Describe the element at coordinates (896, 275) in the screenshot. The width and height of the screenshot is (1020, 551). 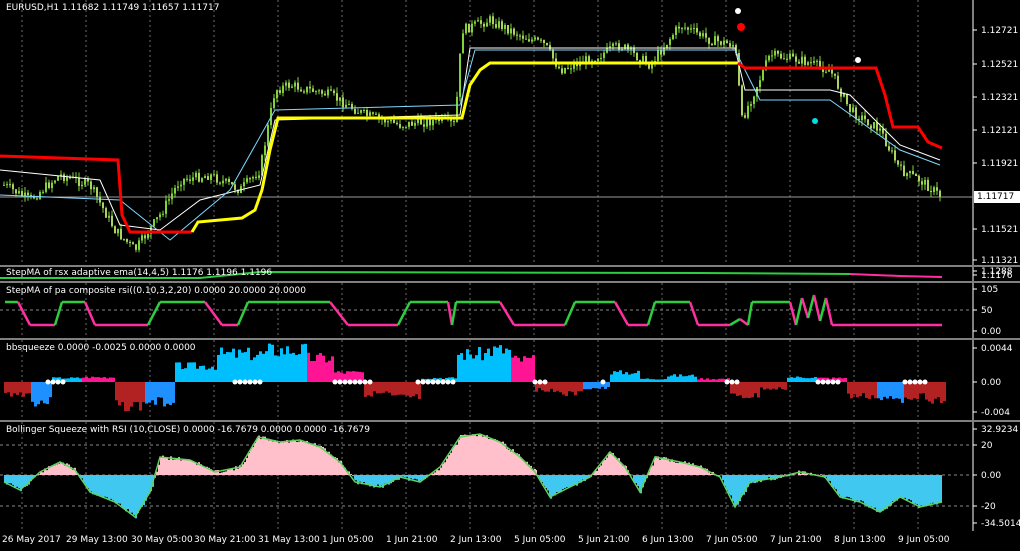
I see `rsx-pink-line` at that location.